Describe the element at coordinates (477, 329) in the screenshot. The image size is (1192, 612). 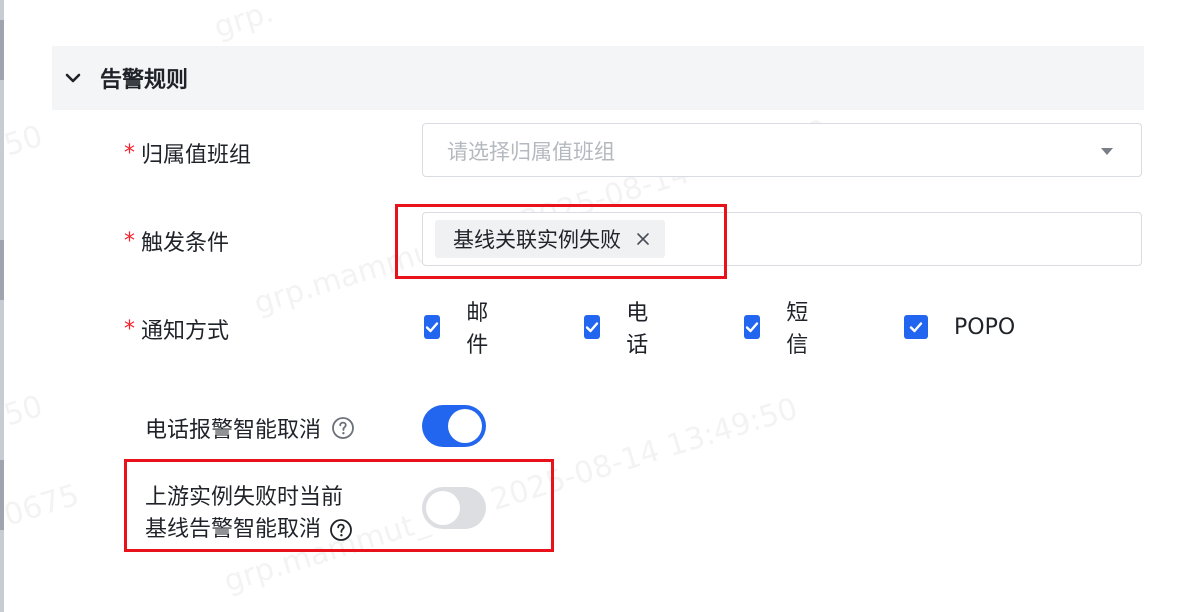
I see `notify-option-label: 邮件` at that location.